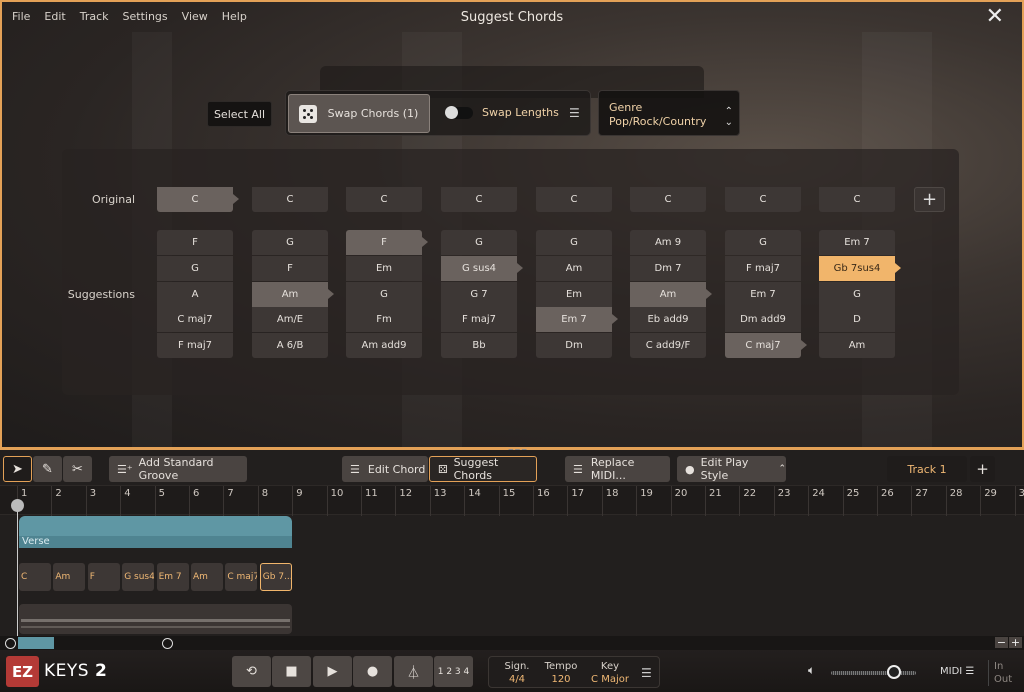 The image size is (1024, 692). What do you see at coordinates (138, 577) in the screenshot?
I see `chord-block: G sus4` at bounding box center [138, 577].